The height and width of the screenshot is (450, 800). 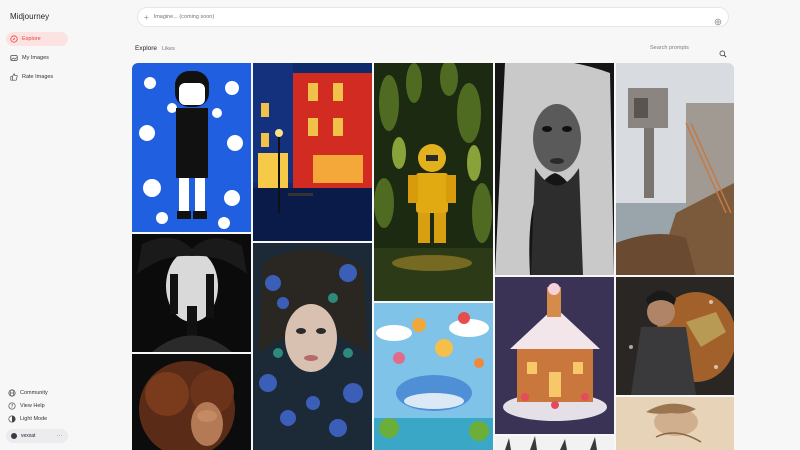 What do you see at coordinates (554, 169) in the screenshot?
I see `gallery-image-bw-woman` at bounding box center [554, 169].